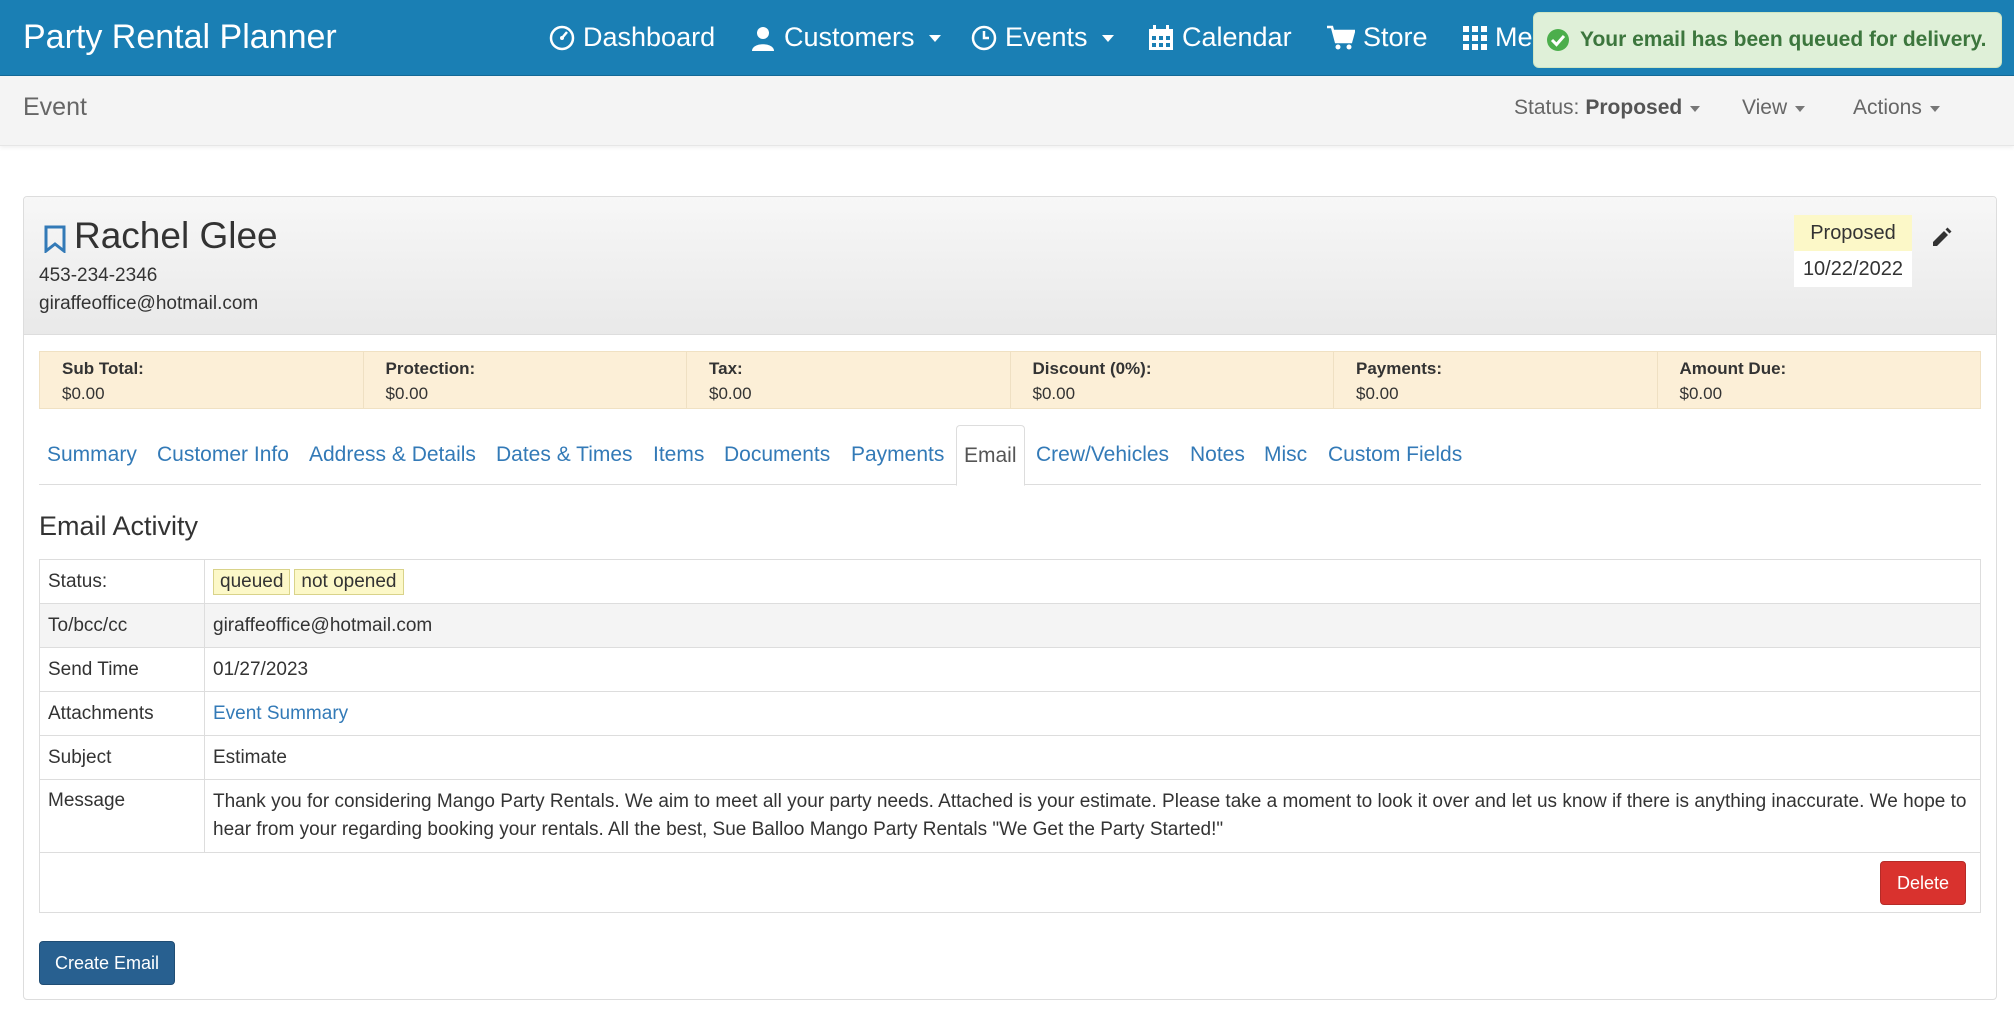 Image resolution: width=2014 pixels, height=1030 pixels. Describe the element at coordinates (430, 368) in the screenshot. I see `total-label: Protection:` at that location.